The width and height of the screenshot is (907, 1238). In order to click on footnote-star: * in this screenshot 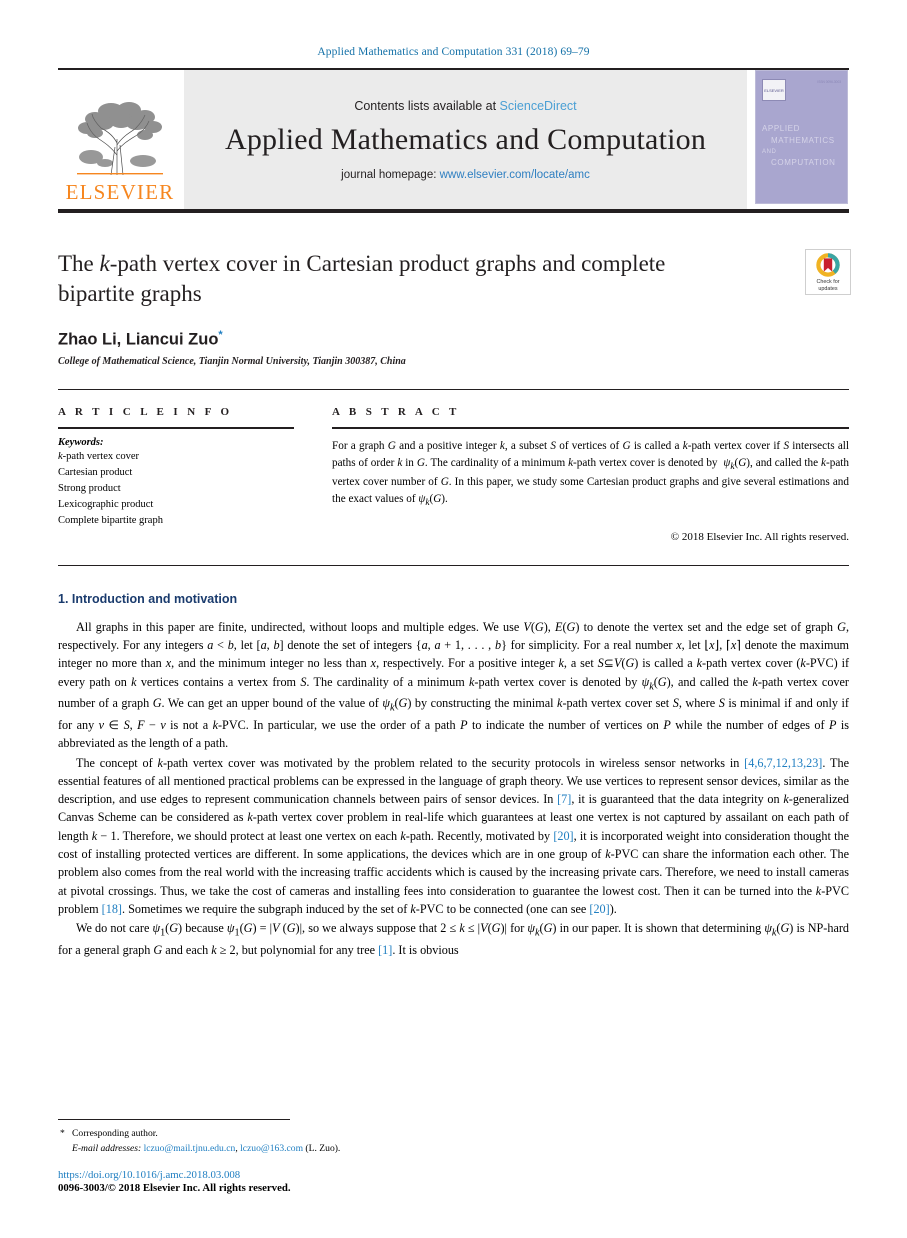, I will do `click(62, 1134)`.